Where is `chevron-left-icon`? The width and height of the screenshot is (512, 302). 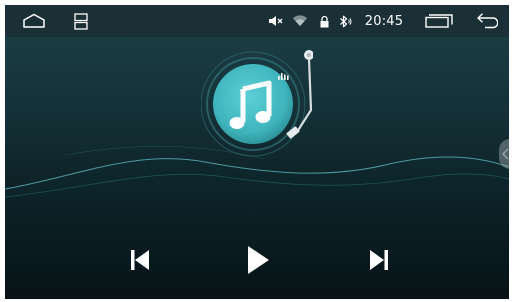 chevron-left-icon is located at coordinates (505, 154).